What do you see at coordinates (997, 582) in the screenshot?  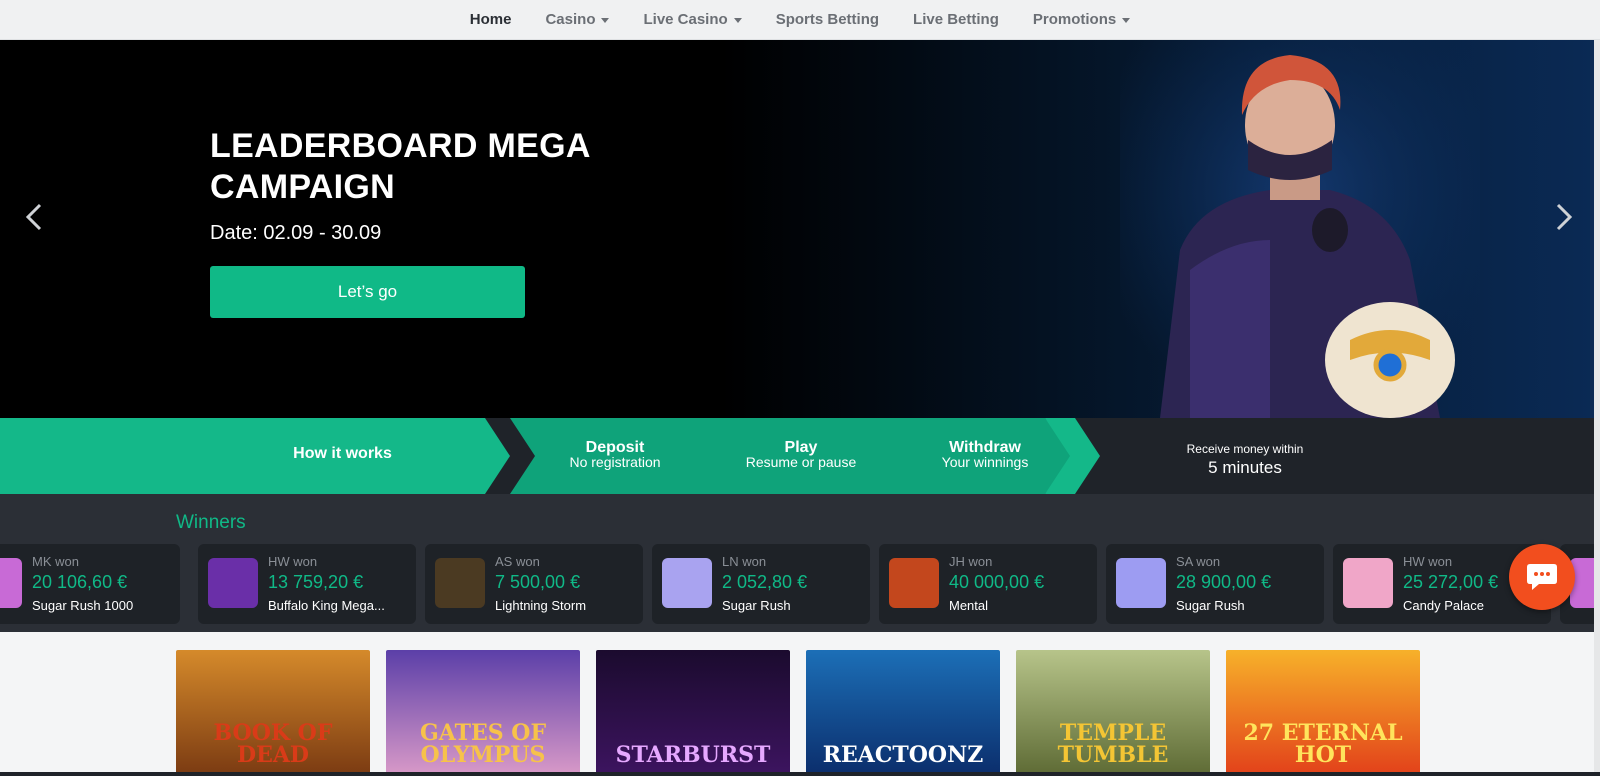 I see `winner-amount: 40 000,00 €` at bounding box center [997, 582].